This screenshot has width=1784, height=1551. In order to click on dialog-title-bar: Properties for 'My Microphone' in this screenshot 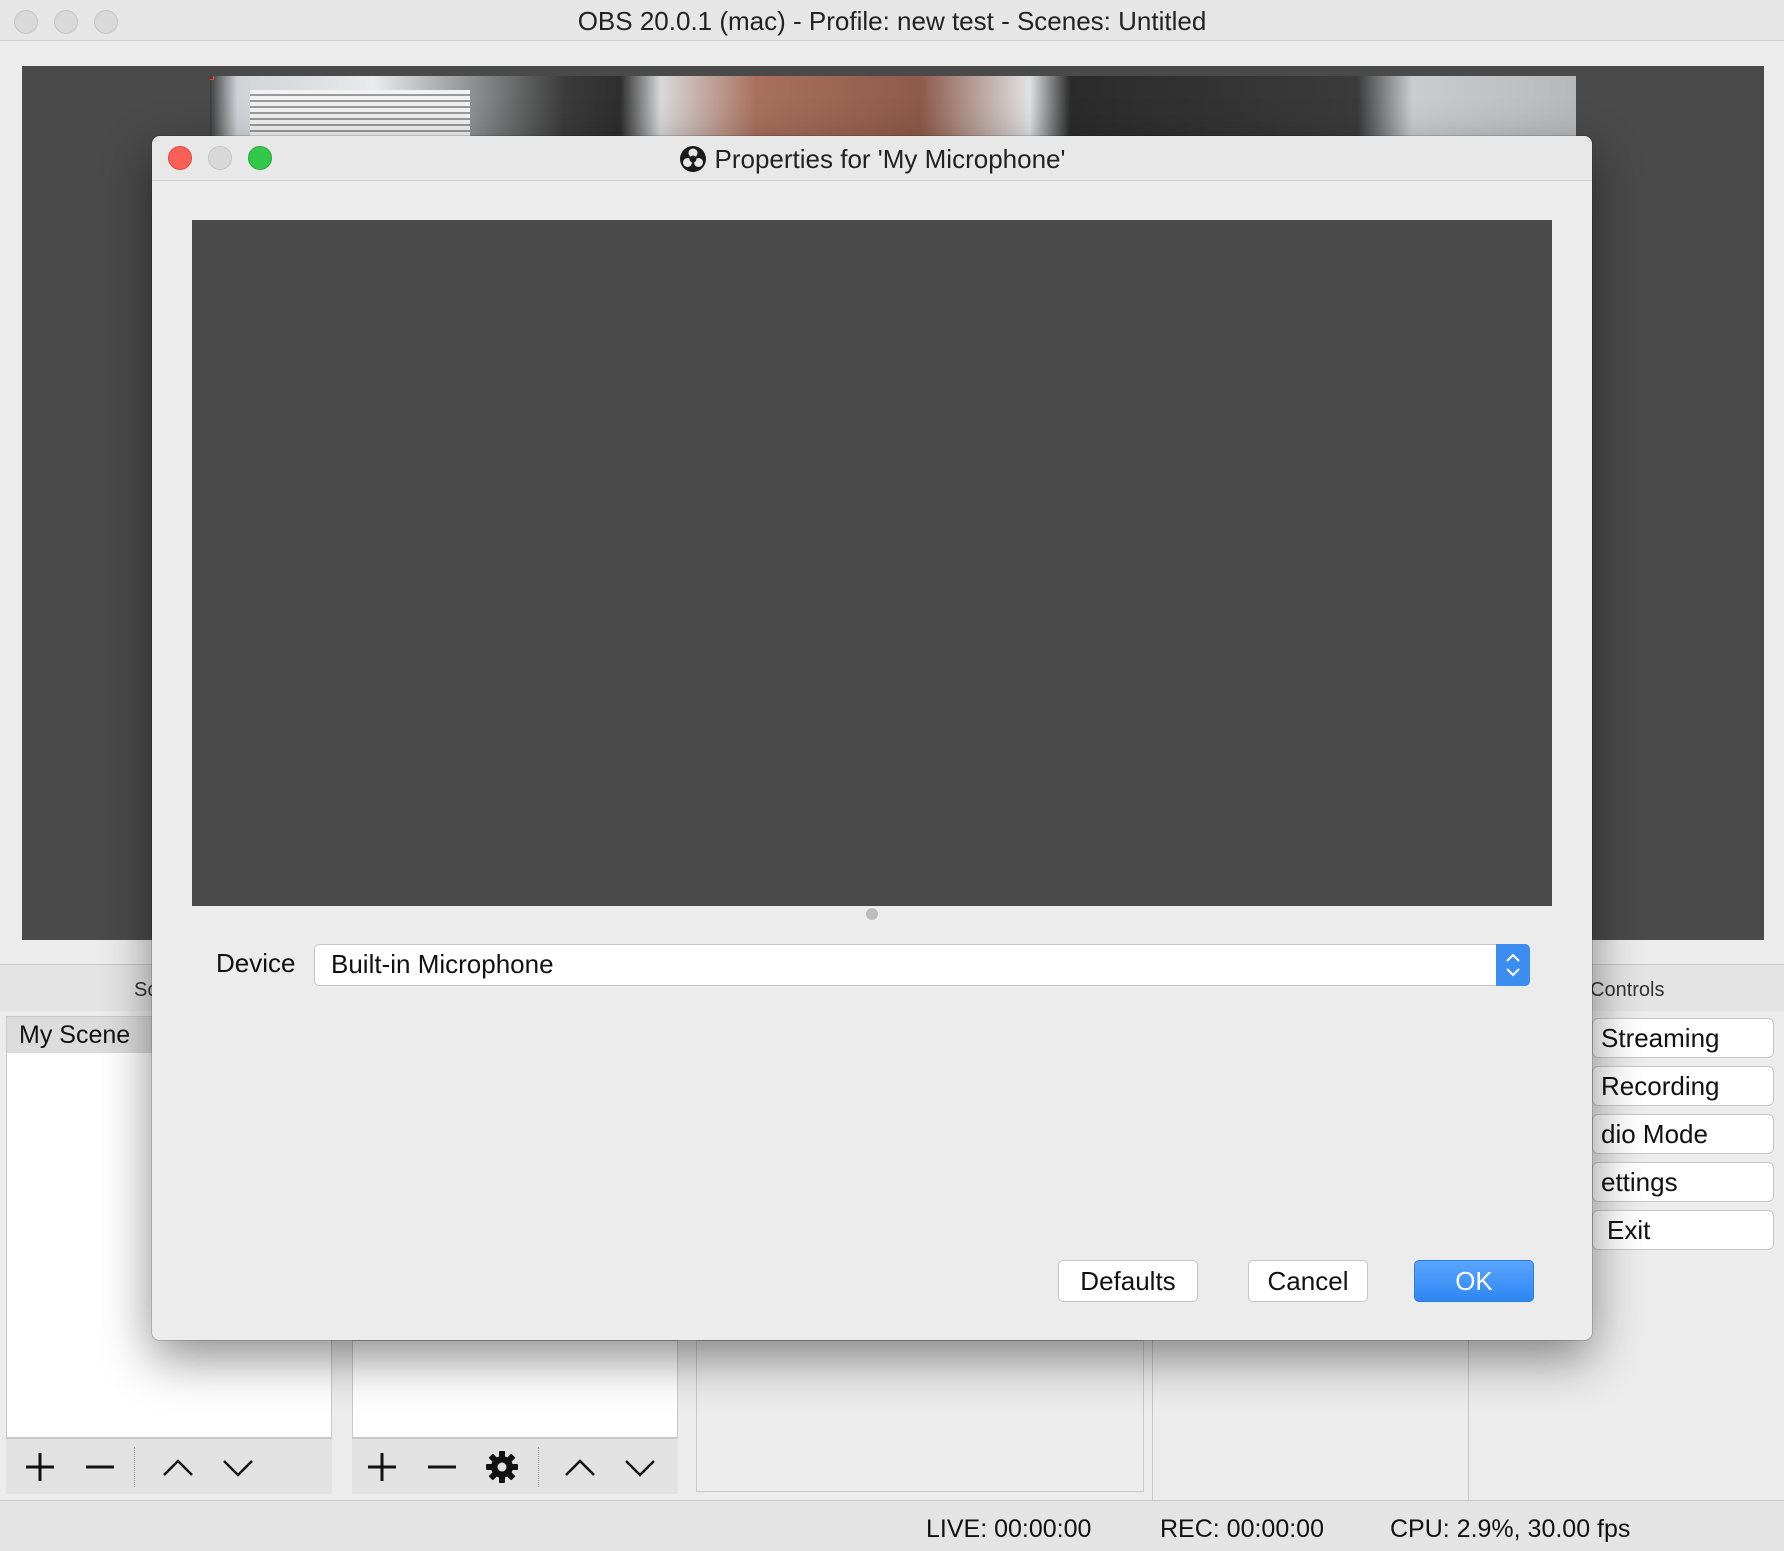, I will do `click(872, 158)`.